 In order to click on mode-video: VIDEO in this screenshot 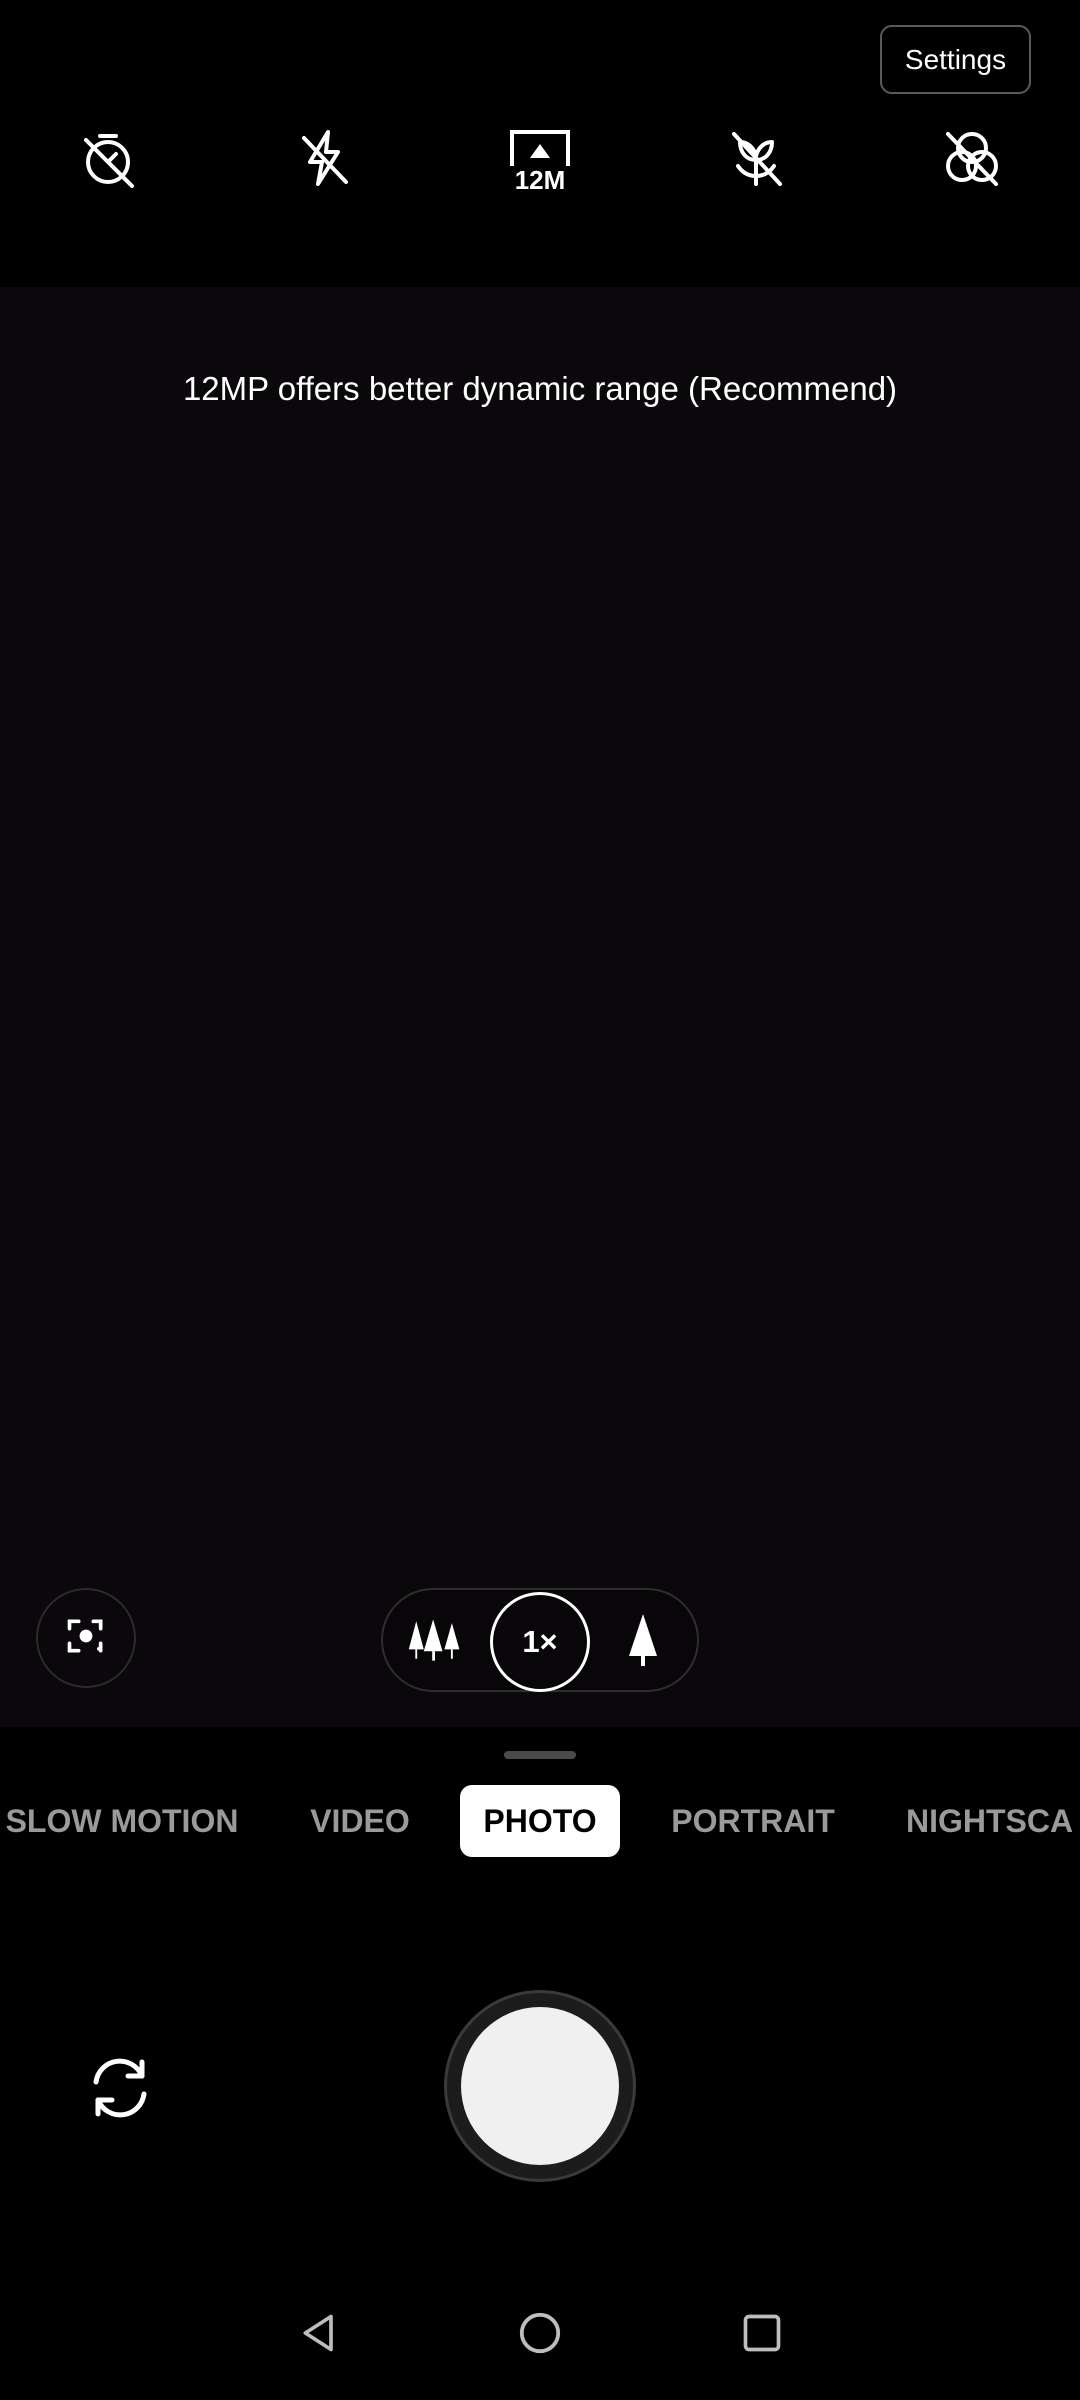, I will do `click(360, 1821)`.